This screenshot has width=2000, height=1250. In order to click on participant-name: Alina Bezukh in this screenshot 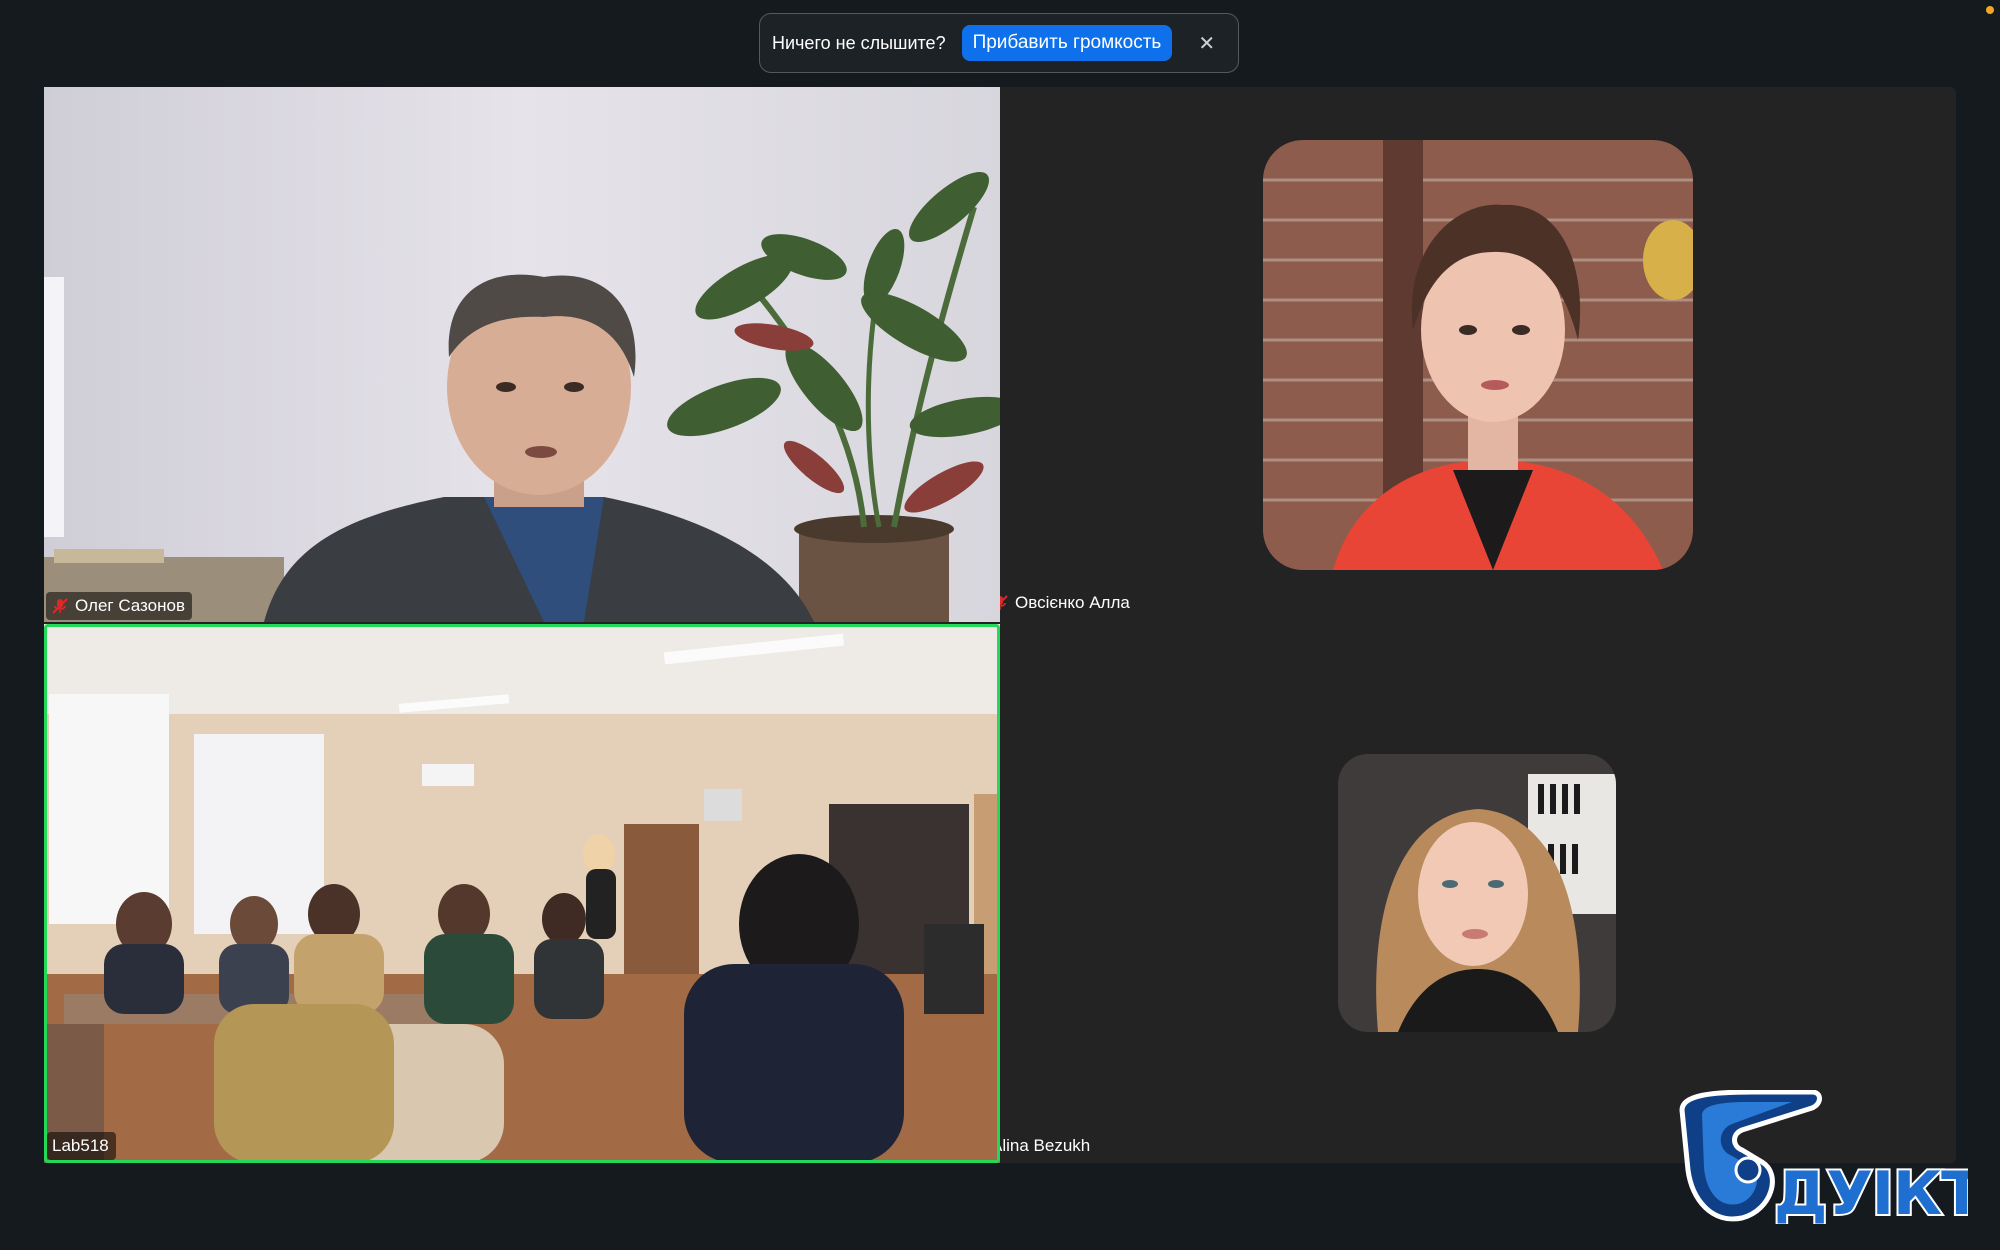, I will do `click(1045, 1145)`.